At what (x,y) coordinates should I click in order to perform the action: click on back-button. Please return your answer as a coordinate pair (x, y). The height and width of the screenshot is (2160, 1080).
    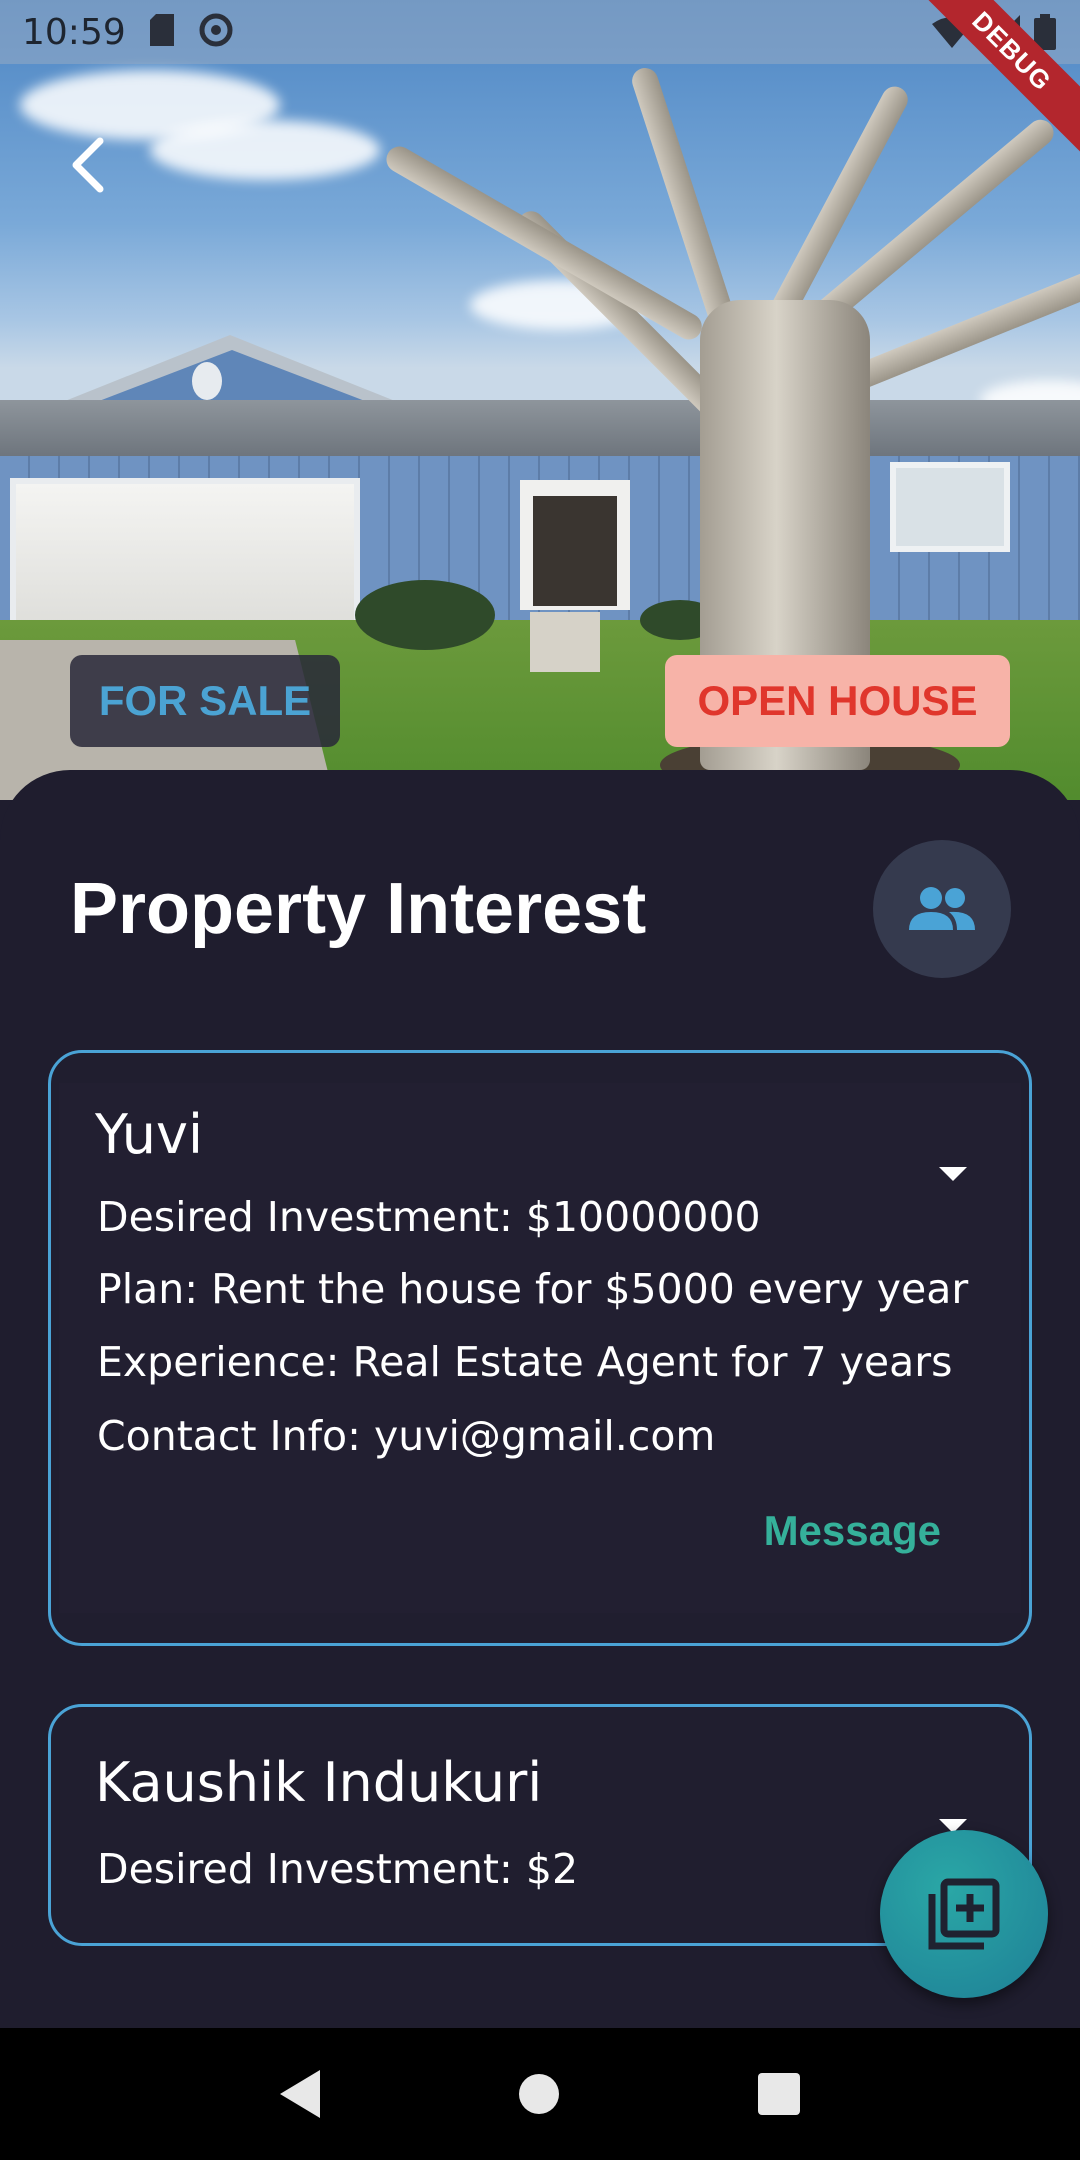
    Looking at the image, I should click on (88, 165).